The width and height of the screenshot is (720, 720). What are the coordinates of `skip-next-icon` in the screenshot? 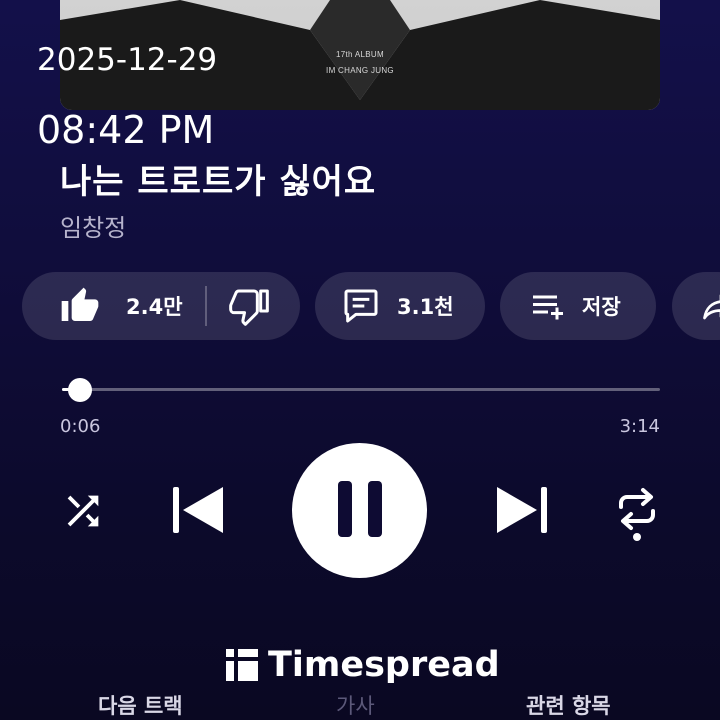 It's located at (523, 512).